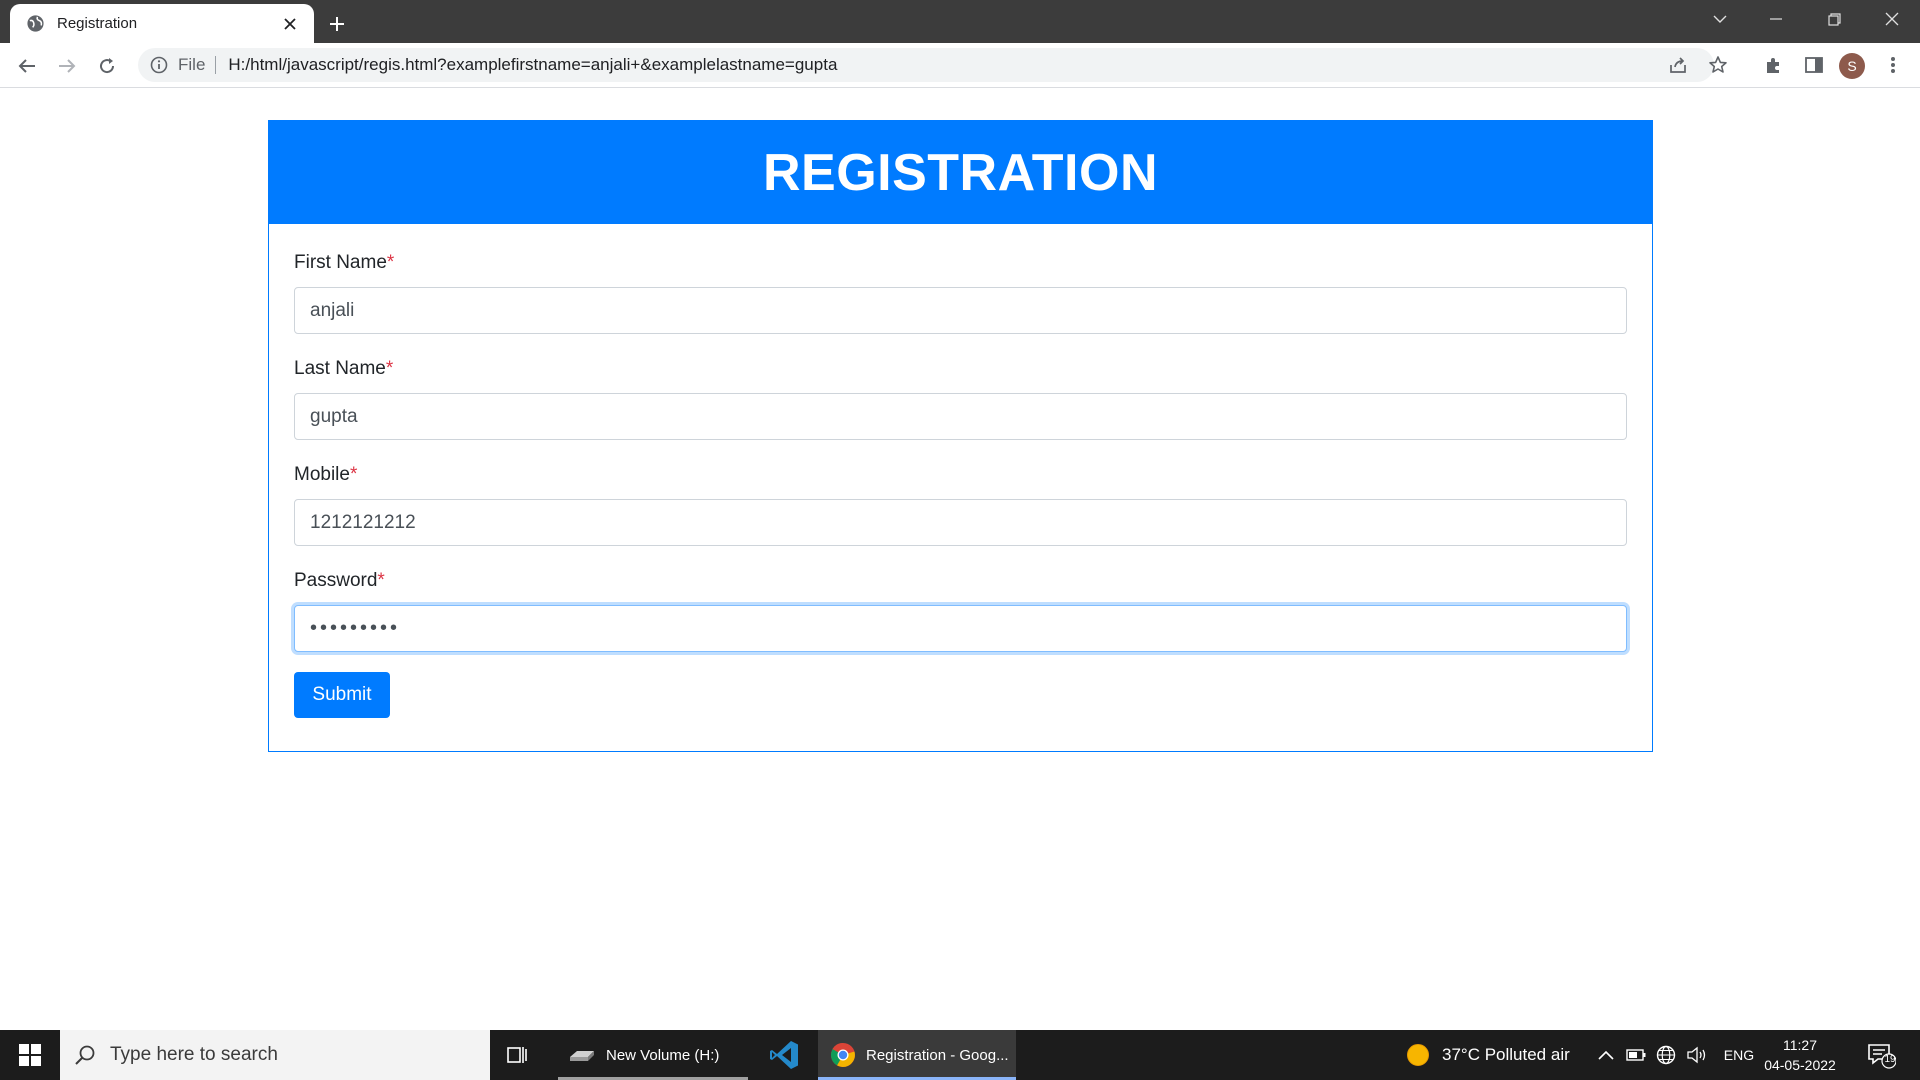  I want to click on submit-button: Submit, so click(342, 695).